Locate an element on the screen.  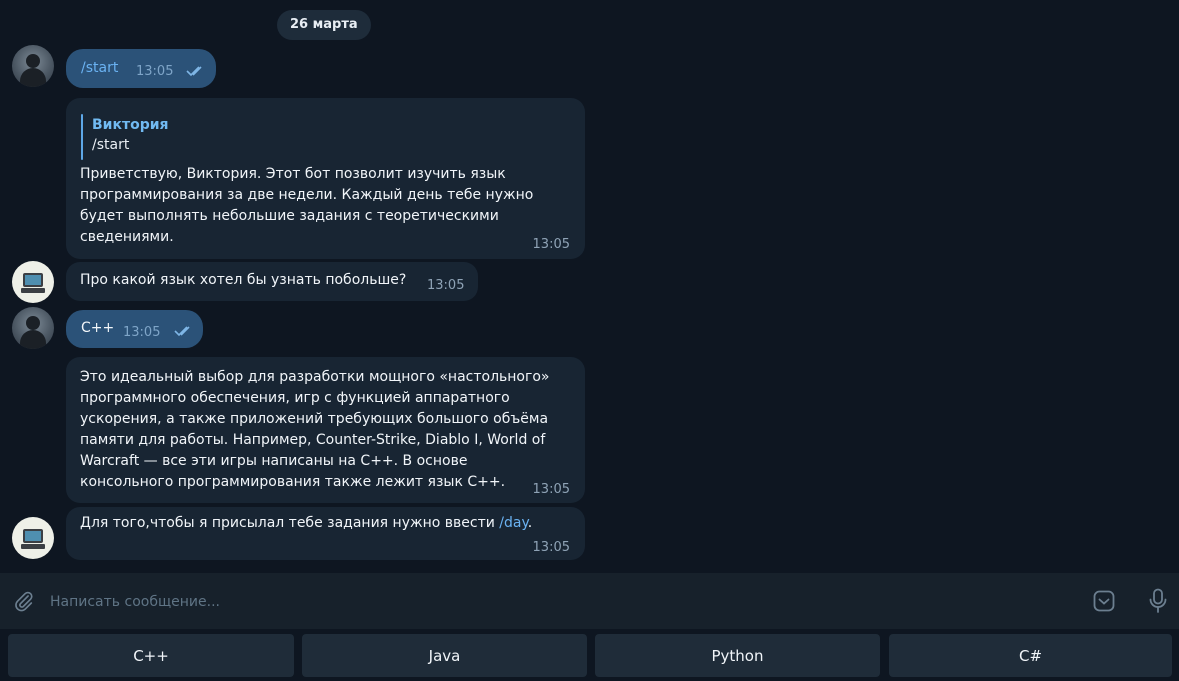
message-bubble: C++ 13:05 is located at coordinates (134, 329).